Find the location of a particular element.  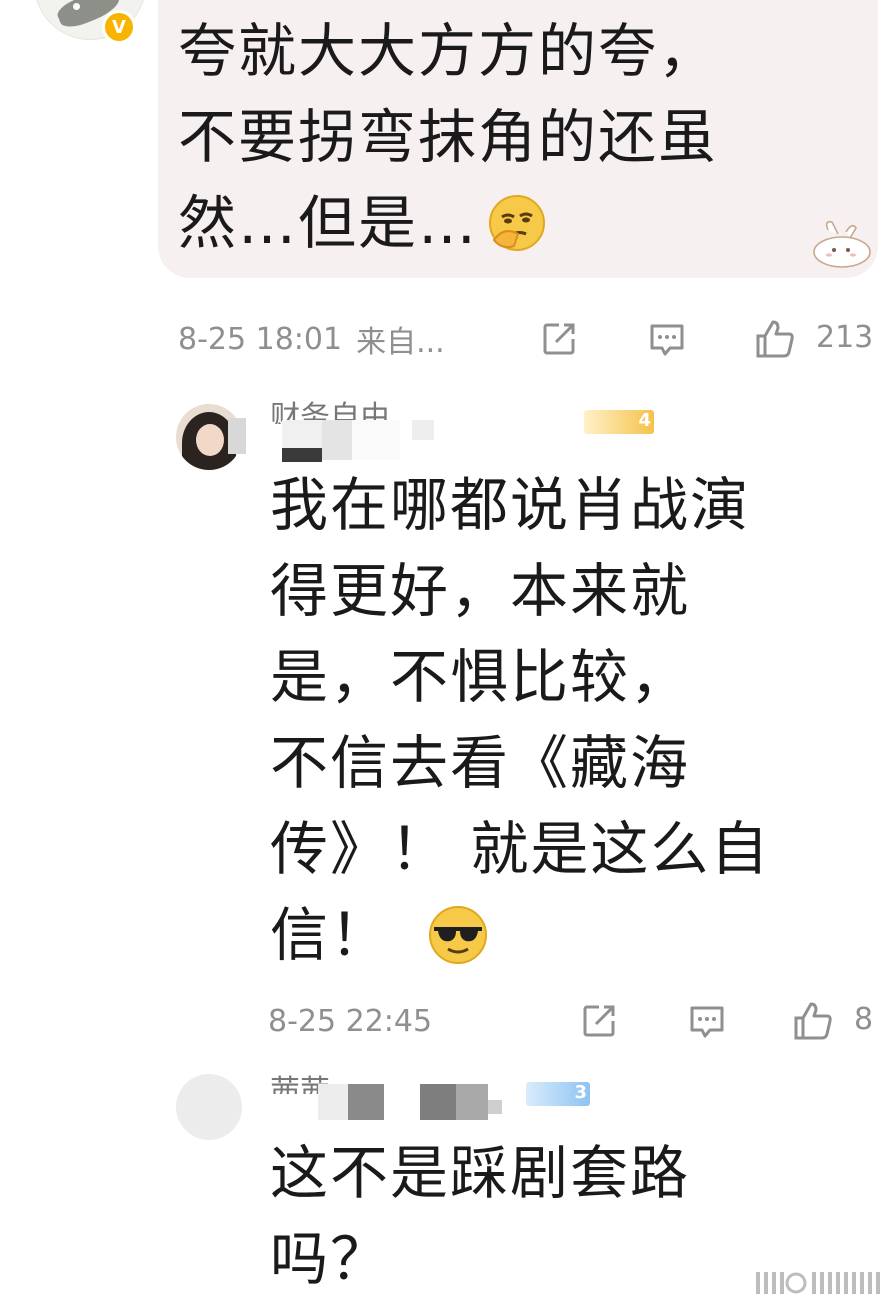

comment-line: 夸就大大方方的夸， is located at coordinates (448, 51).